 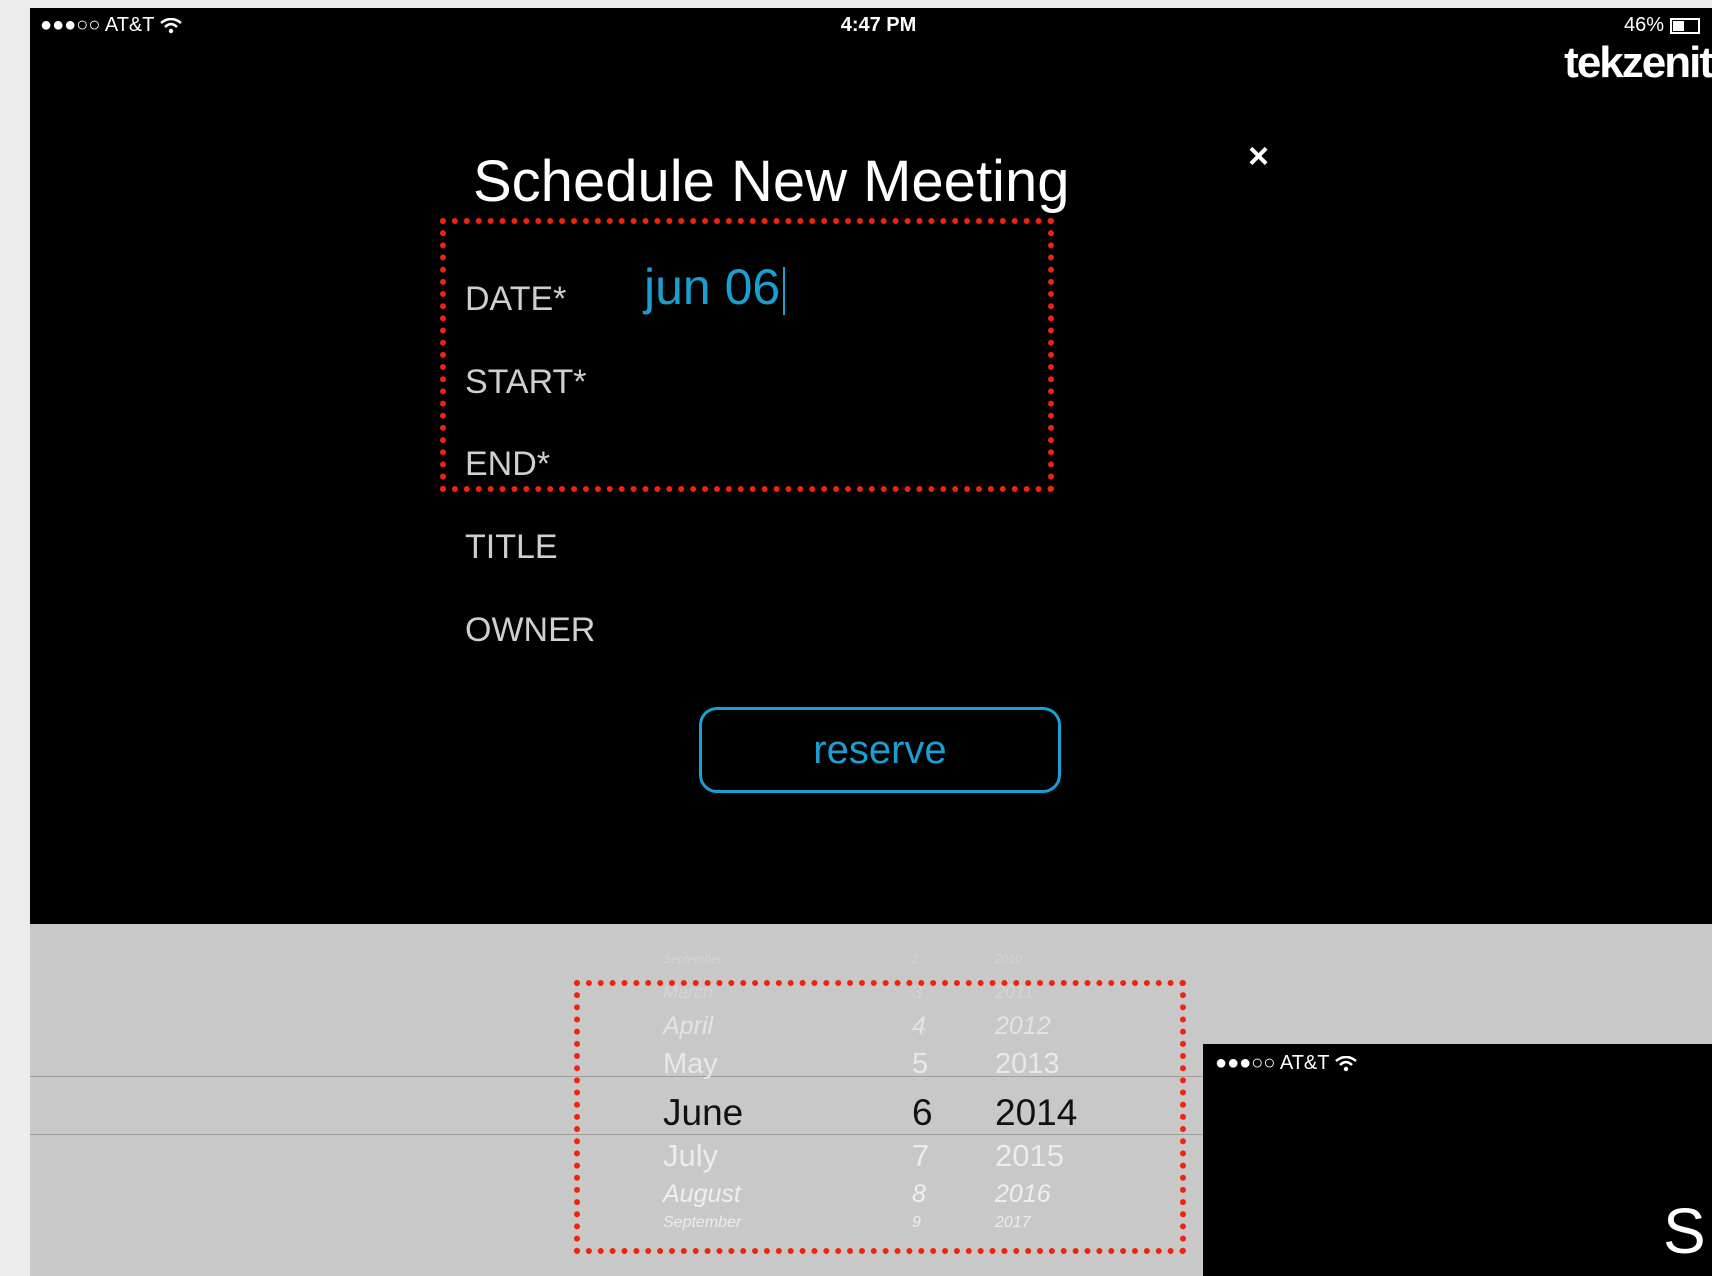 What do you see at coordinates (1008, 959) in the screenshot?
I see `picker-year: 2010` at bounding box center [1008, 959].